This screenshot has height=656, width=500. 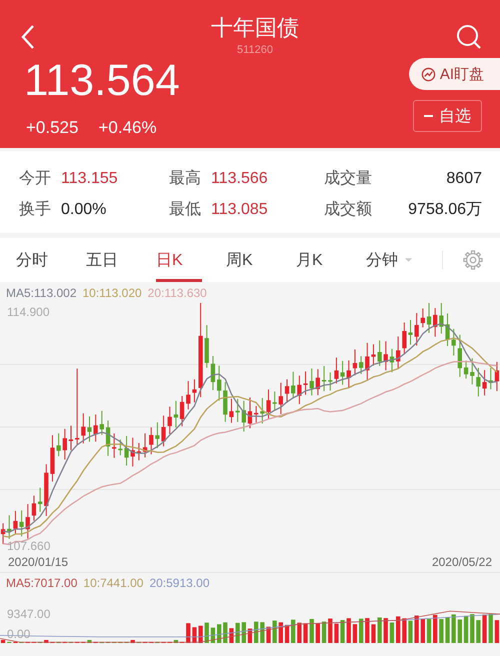 I want to click on search-icon, so click(x=469, y=37).